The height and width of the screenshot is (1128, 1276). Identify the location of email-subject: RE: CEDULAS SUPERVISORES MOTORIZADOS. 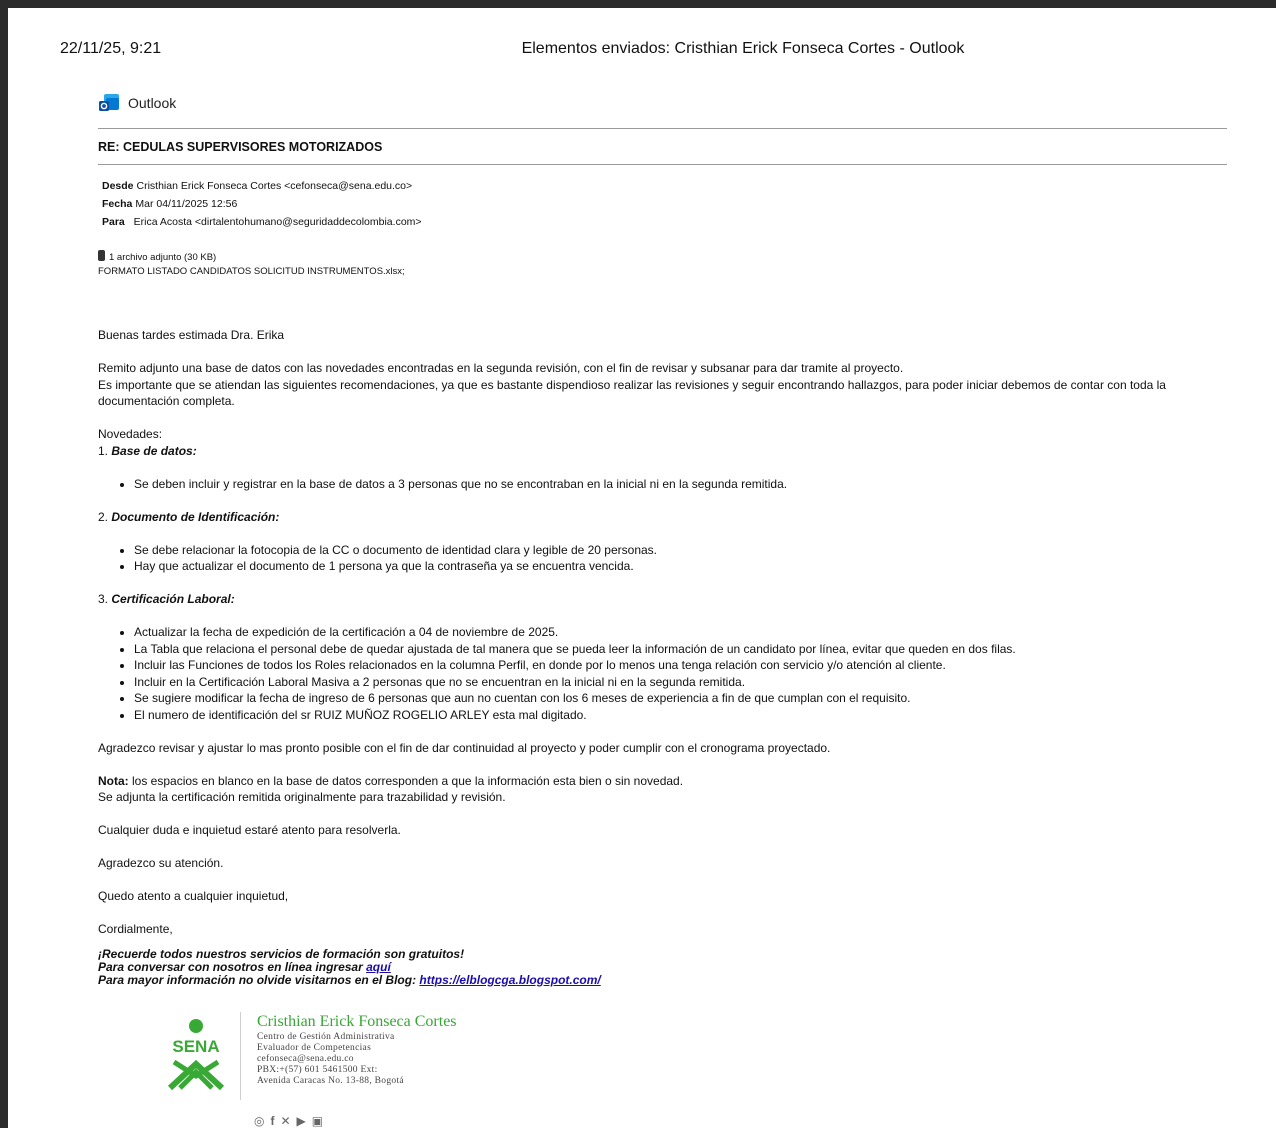
(240, 147).